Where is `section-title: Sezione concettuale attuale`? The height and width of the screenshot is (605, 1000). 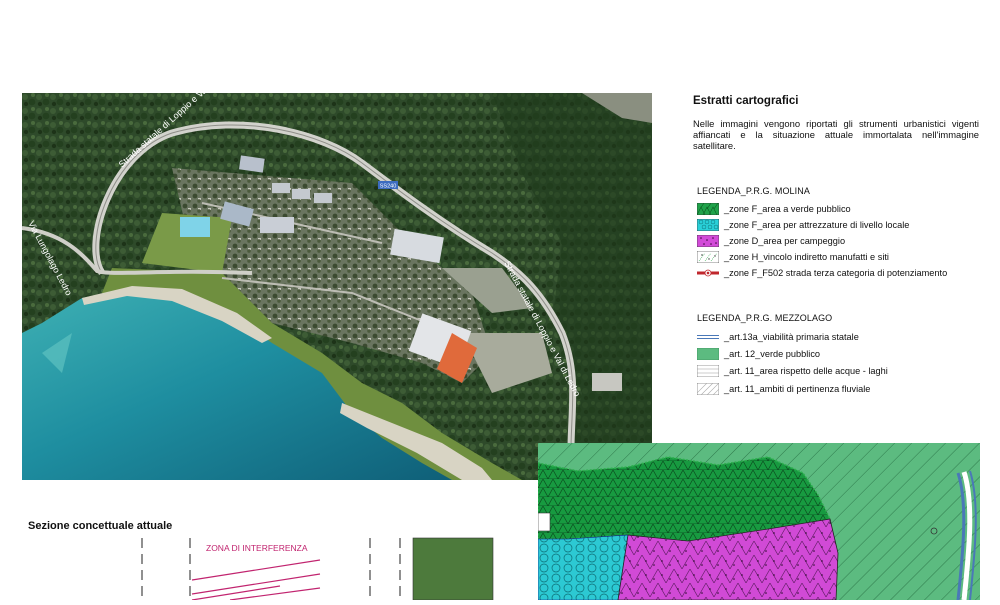
section-title: Sezione concettuale attuale is located at coordinates (100, 526).